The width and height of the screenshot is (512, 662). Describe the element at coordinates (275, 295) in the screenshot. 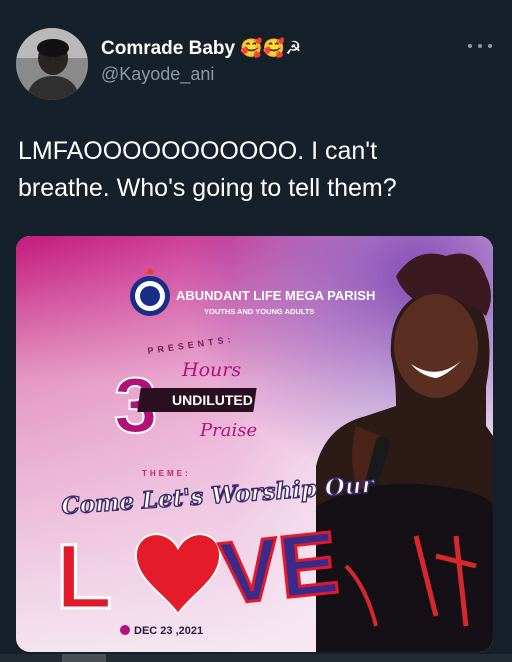

I see `flyer-parish-name: ABUNDANT LIFE MEGA PARISH` at that location.